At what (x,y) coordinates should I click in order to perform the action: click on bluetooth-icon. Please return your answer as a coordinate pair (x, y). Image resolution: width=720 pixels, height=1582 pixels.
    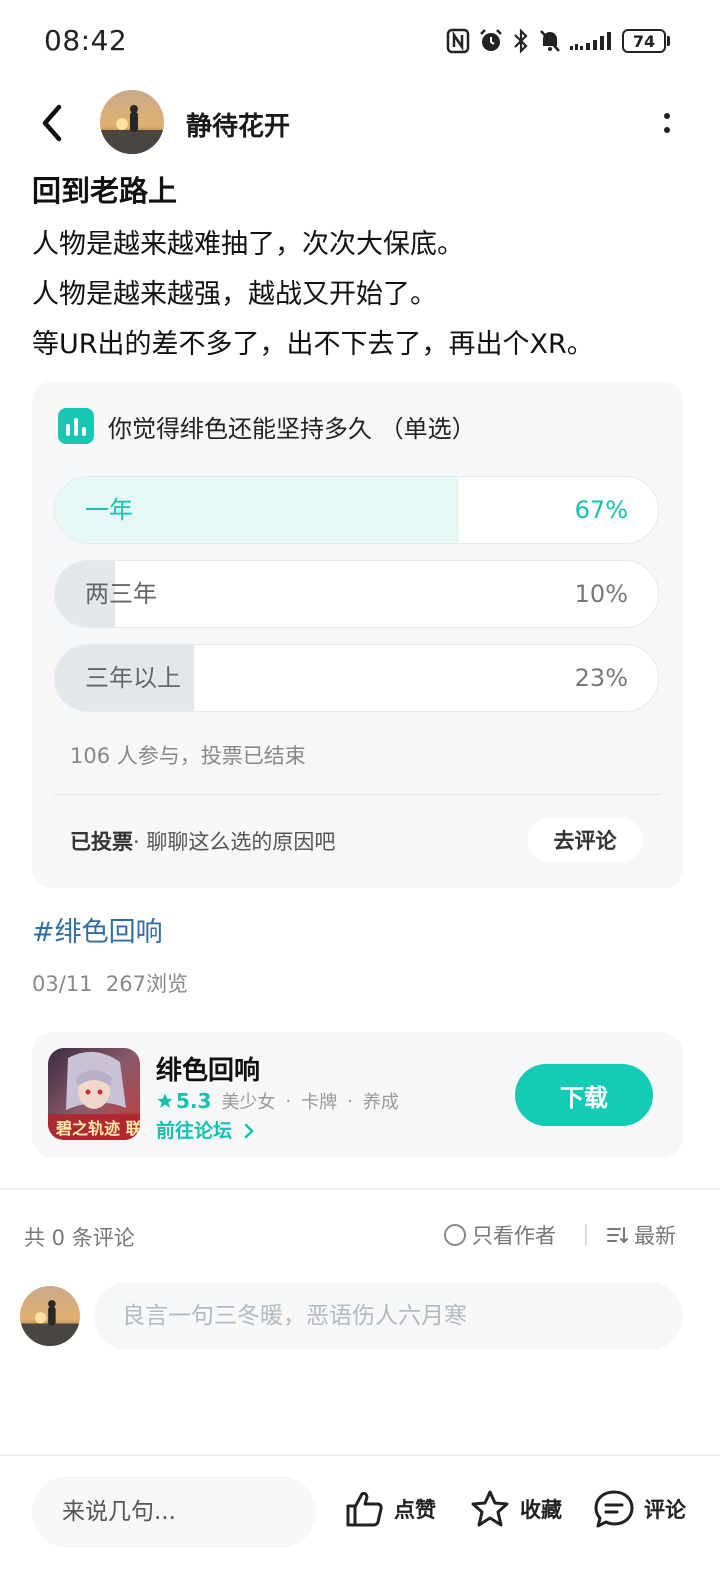
    Looking at the image, I should click on (521, 41).